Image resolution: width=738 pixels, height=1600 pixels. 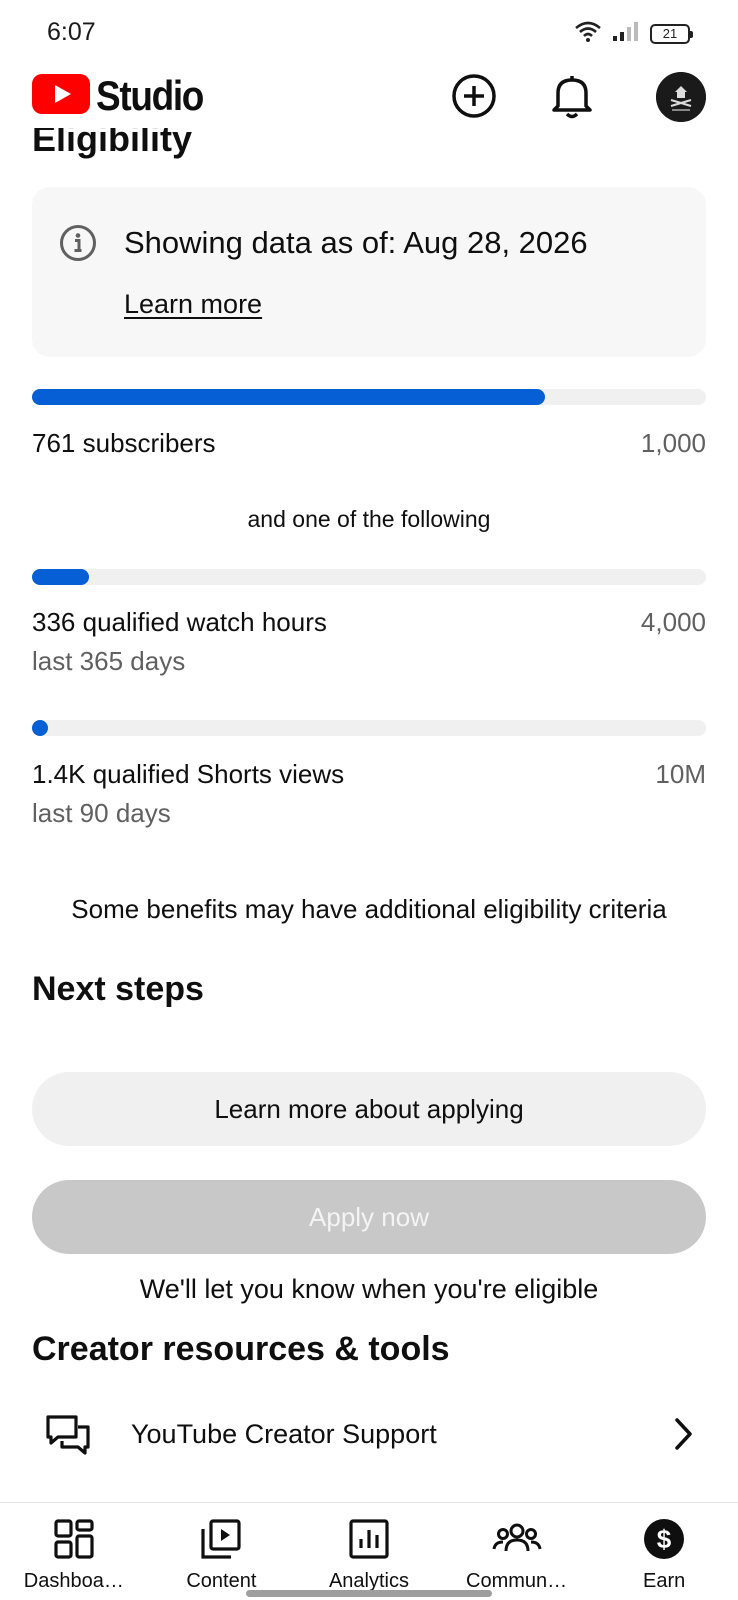 I want to click on shorts-views-progress-bar, so click(x=369, y=728).